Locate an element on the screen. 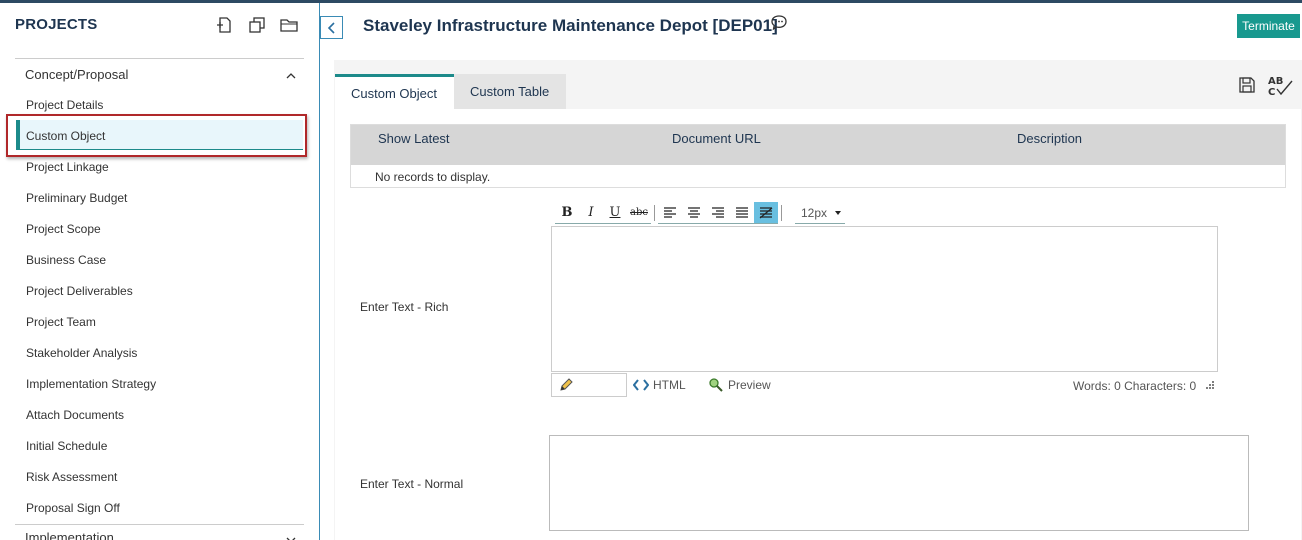 Image resolution: width=1302 pixels, height=540 pixels. sidebar-item-attach-documents: Attach Documents is located at coordinates (75, 415).